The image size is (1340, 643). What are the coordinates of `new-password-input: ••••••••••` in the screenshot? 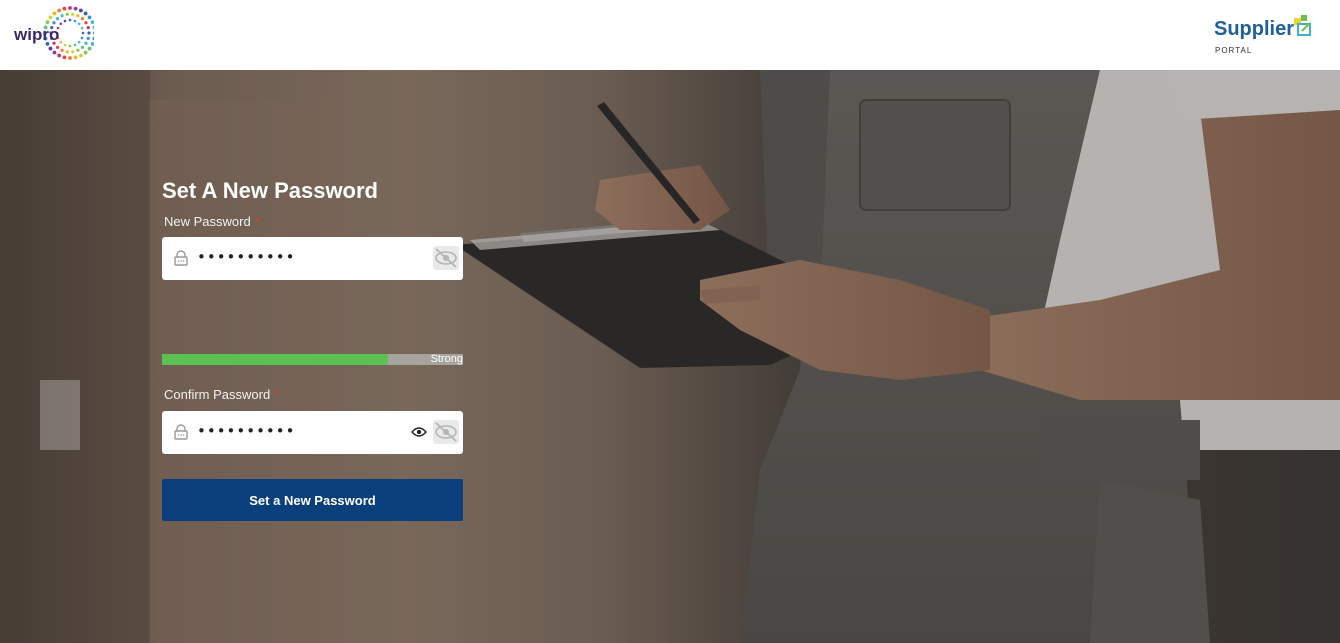 It's located at (246, 257).